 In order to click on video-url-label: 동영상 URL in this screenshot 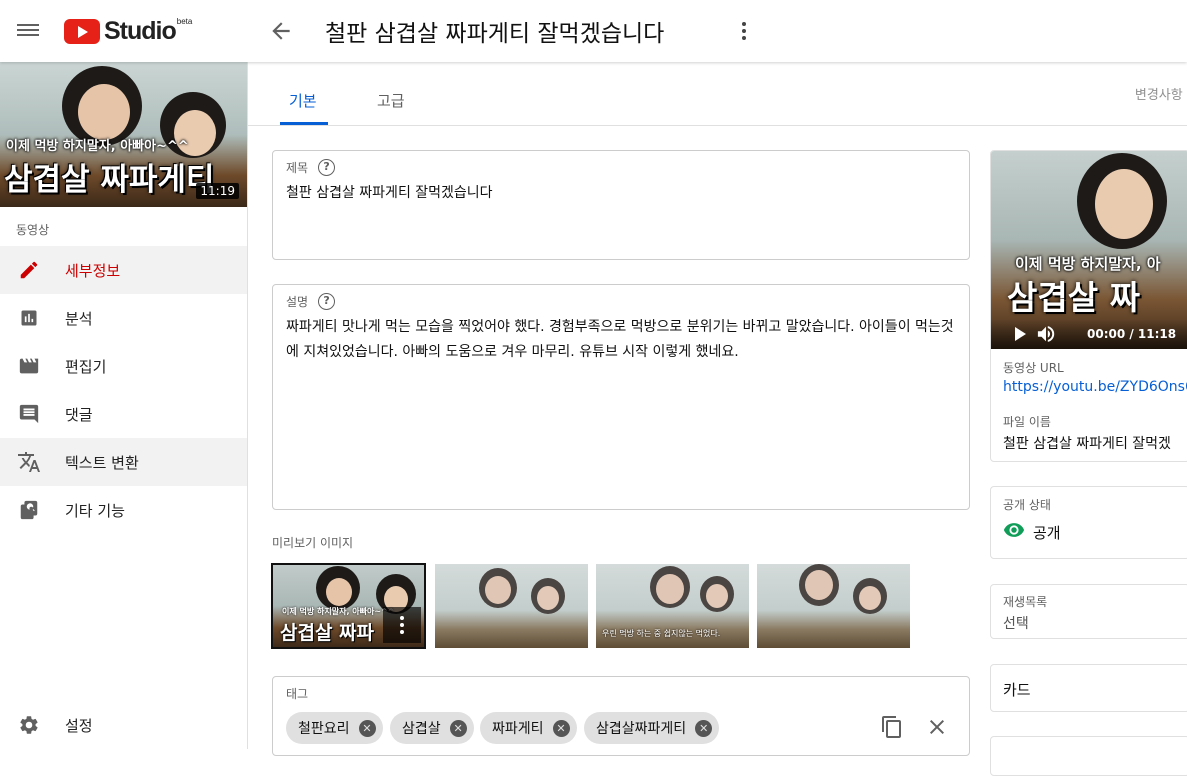, I will do `click(1033, 368)`.